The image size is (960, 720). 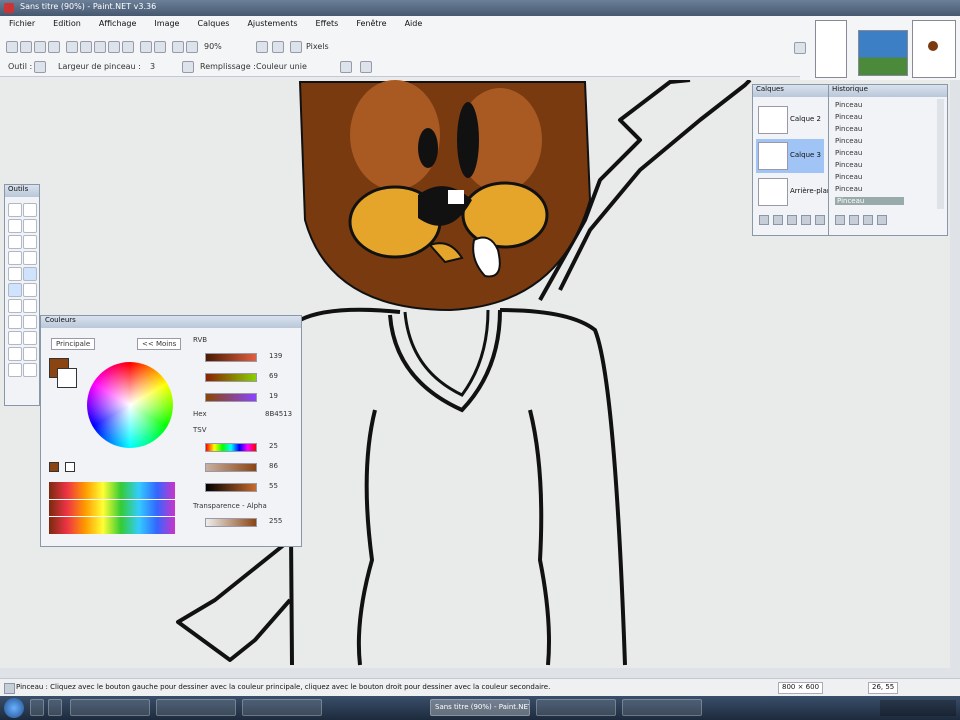 What do you see at coordinates (806, 220) in the screenshot?
I see `layer-up-icon` at bounding box center [806, 220].